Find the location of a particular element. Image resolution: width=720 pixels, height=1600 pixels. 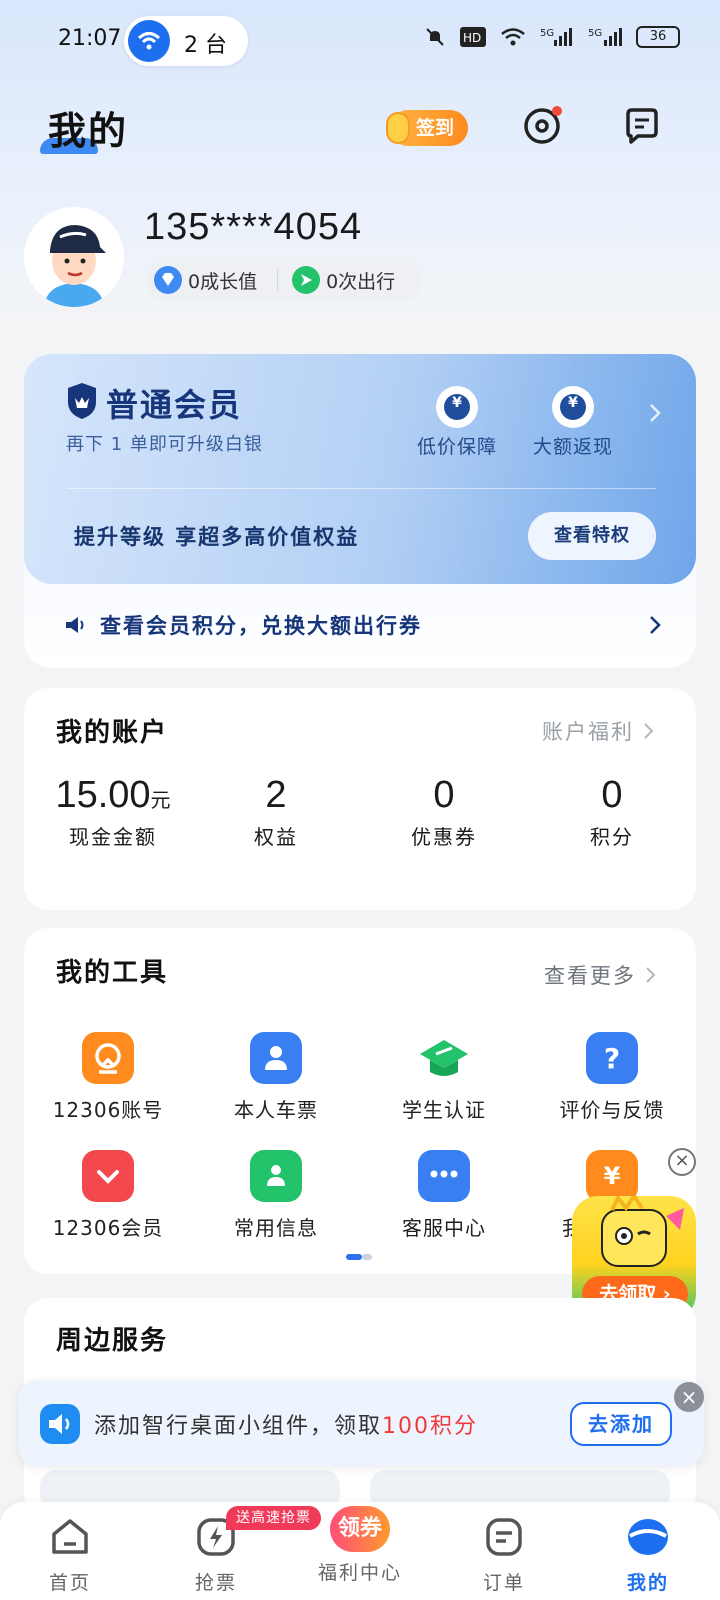

avatar is located at coordinates (74, 257).